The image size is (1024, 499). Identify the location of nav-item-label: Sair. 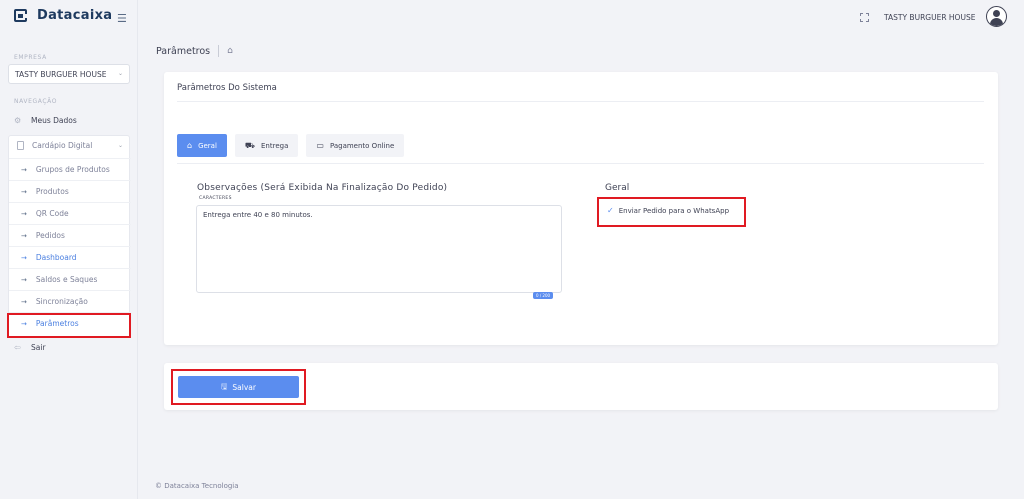
(38, 347).